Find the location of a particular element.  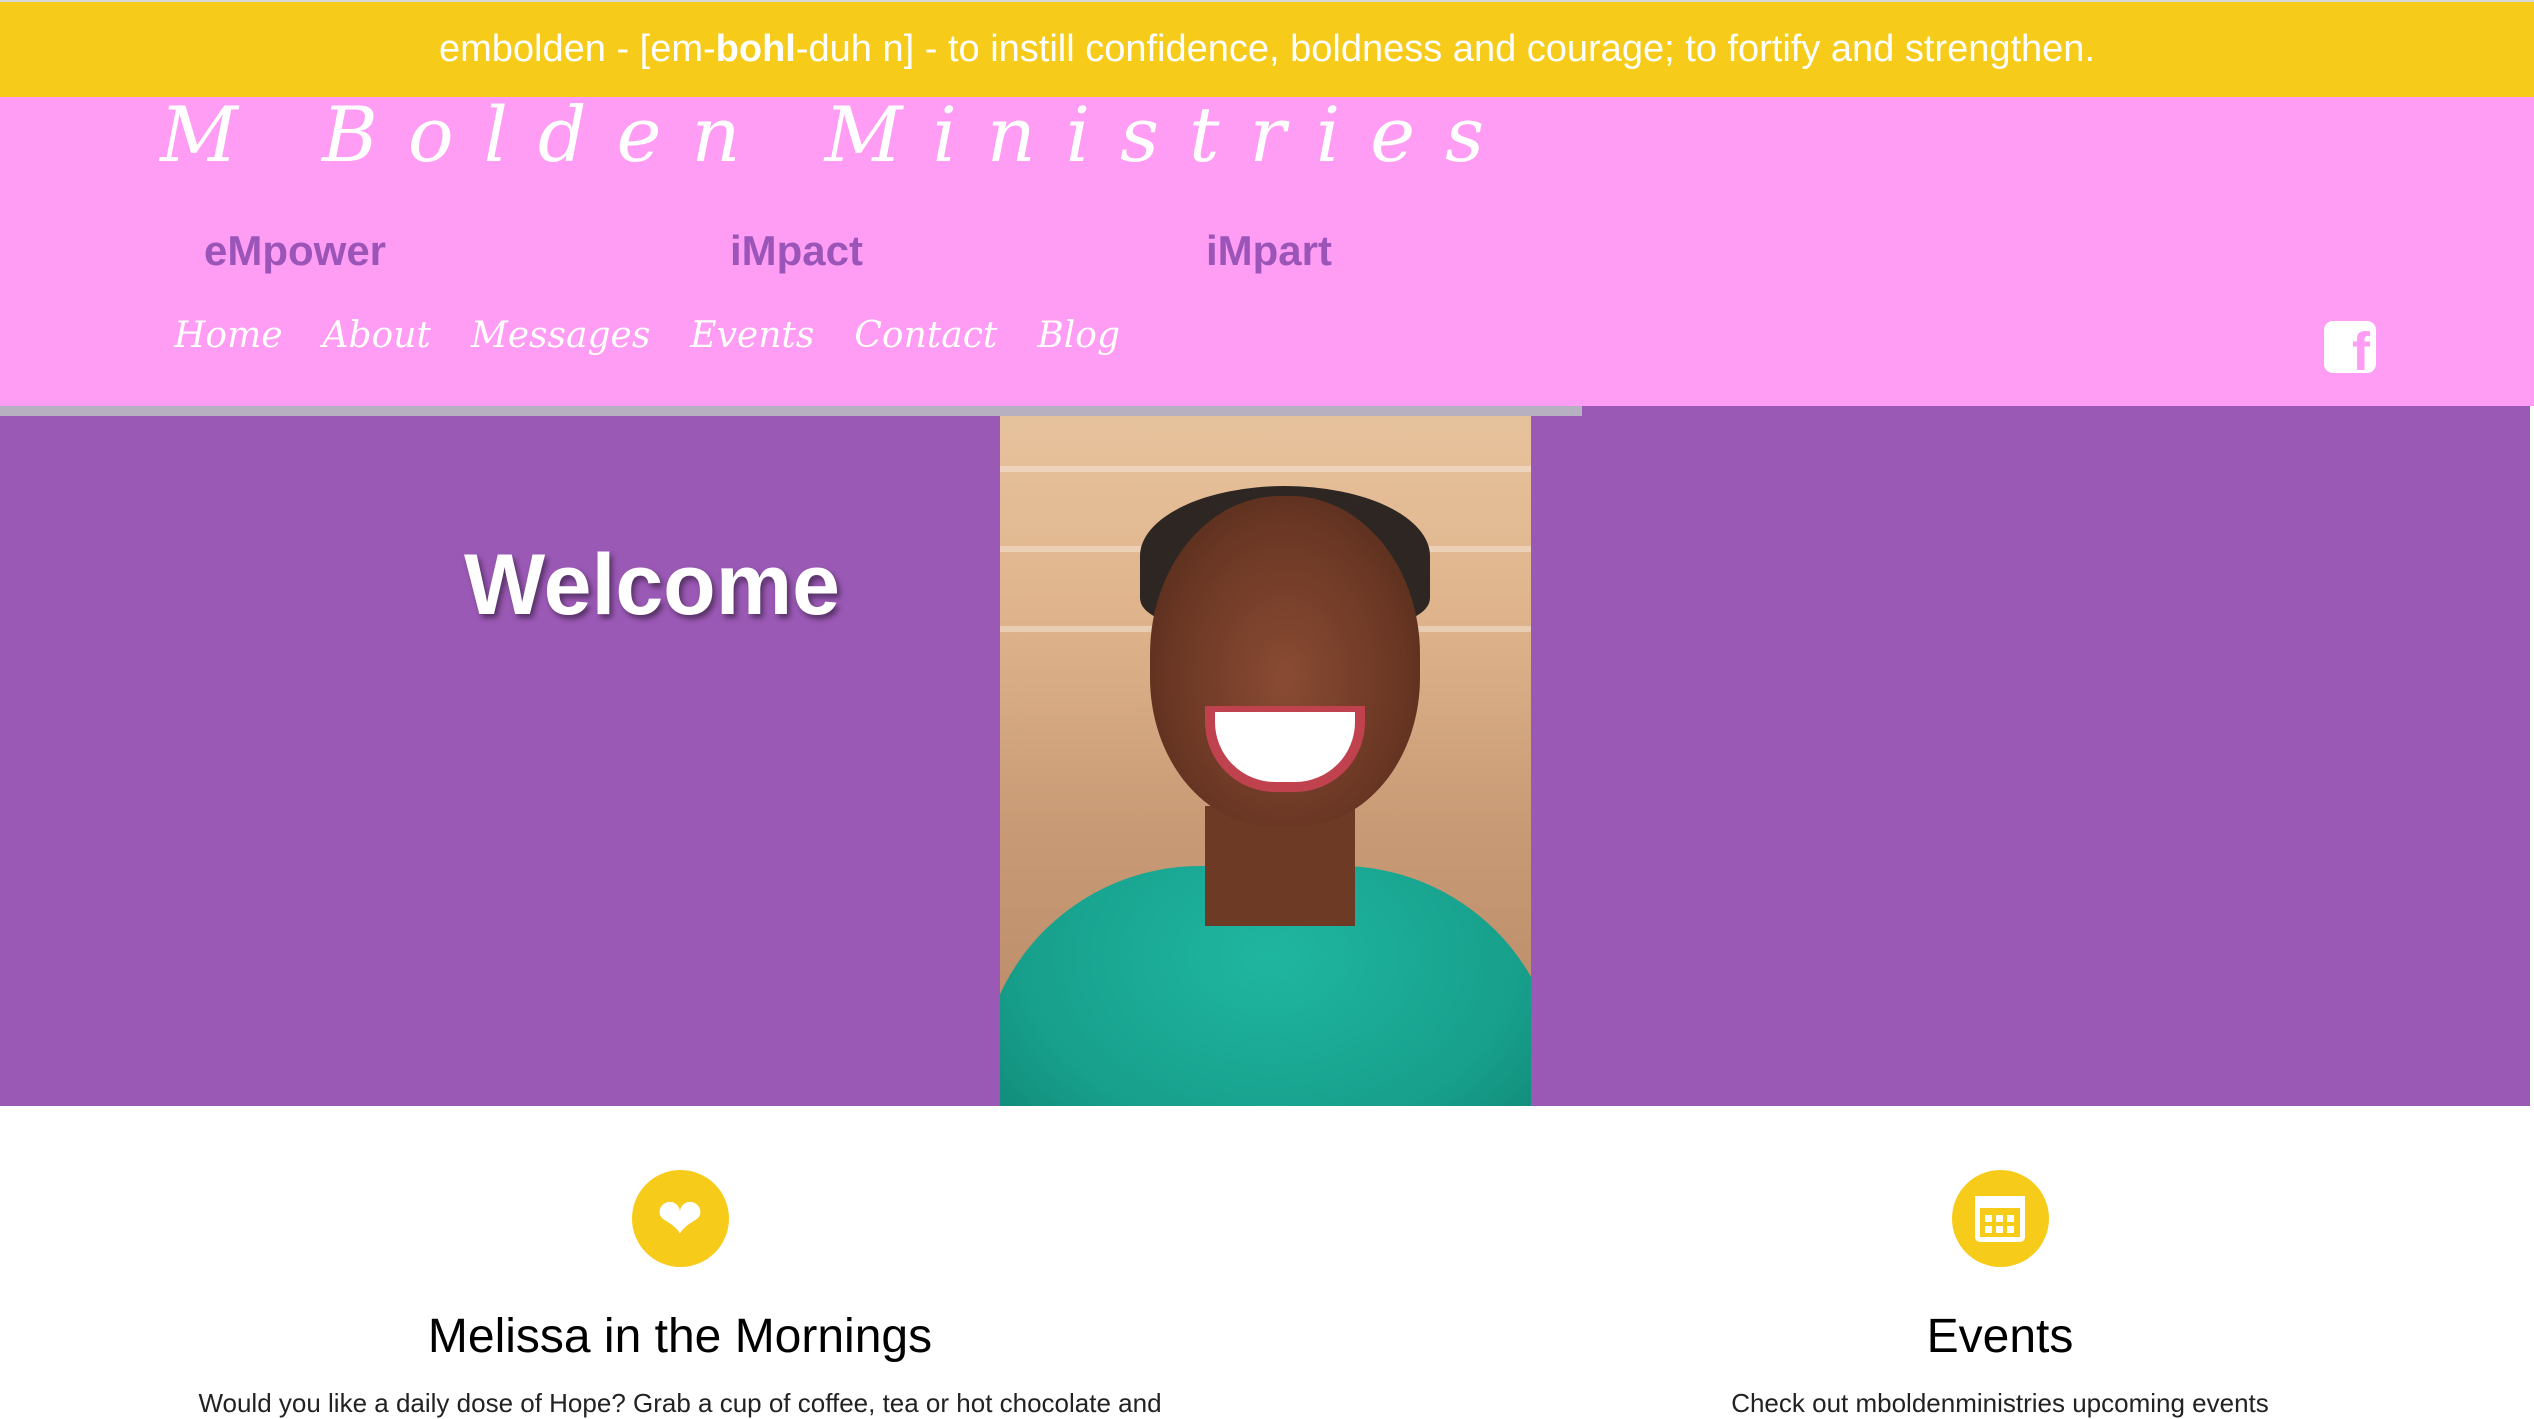

pillar-impact: iMpact is located at coordinates (797, 250).